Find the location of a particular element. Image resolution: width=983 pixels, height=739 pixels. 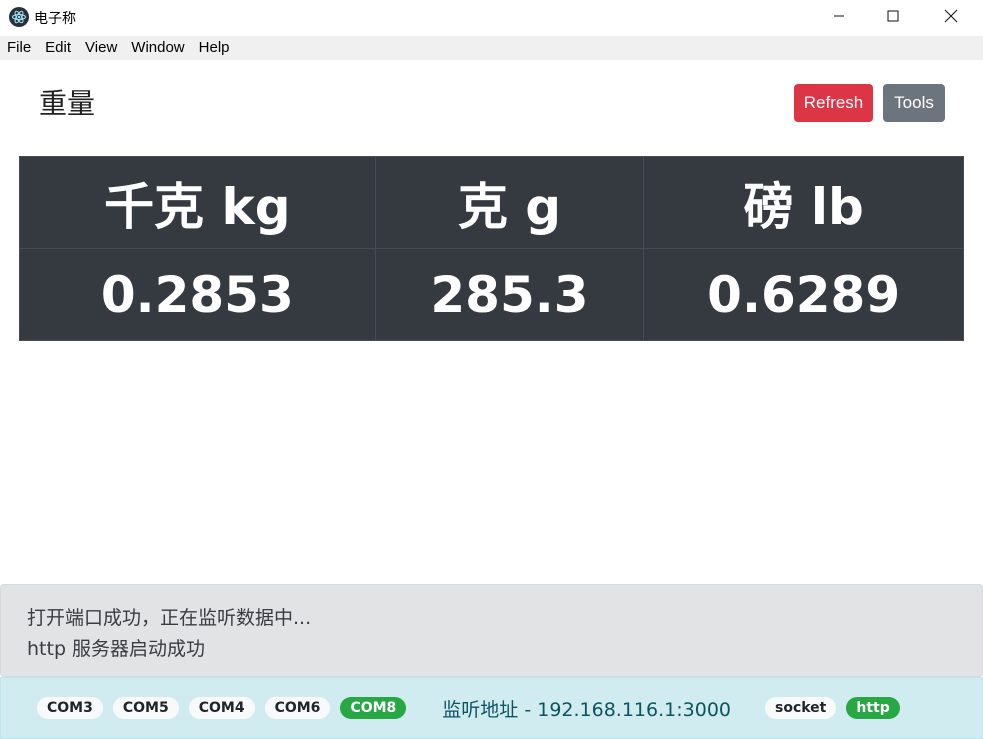

log-line: http 服务器启动成功 is located at coordinates (116, 649).